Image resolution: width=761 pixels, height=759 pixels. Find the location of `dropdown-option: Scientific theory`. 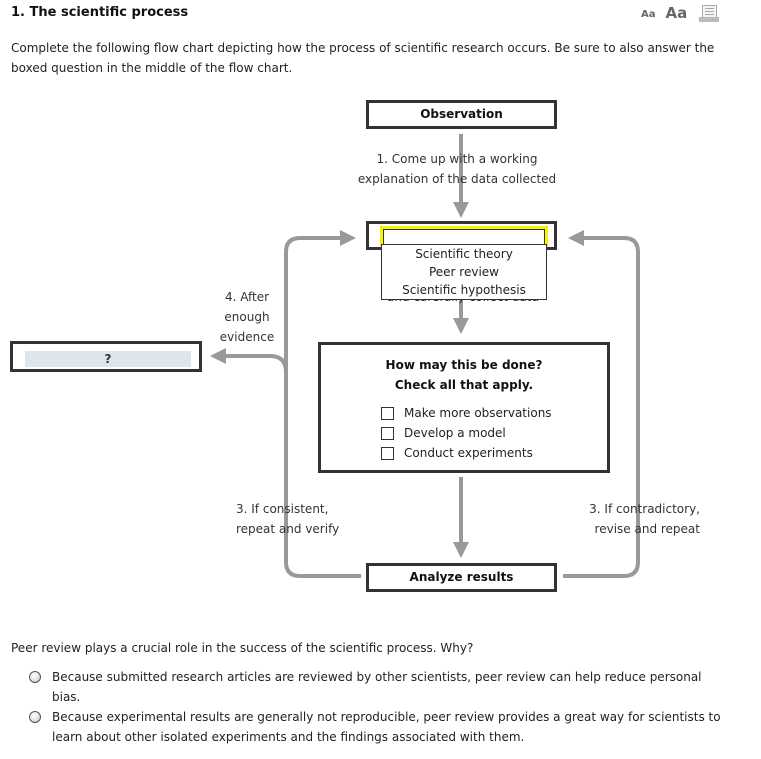

dropdown-option: Scientific theory is located at coordinates (464, 254).